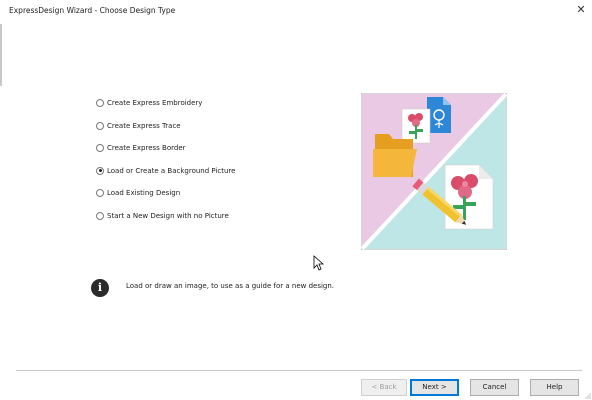 Image resolution: width=592 pixels, height=400 pixels. Describe the element at coordinates (384, 387) in the screenshot. I see `back-button: < Back` at that location.